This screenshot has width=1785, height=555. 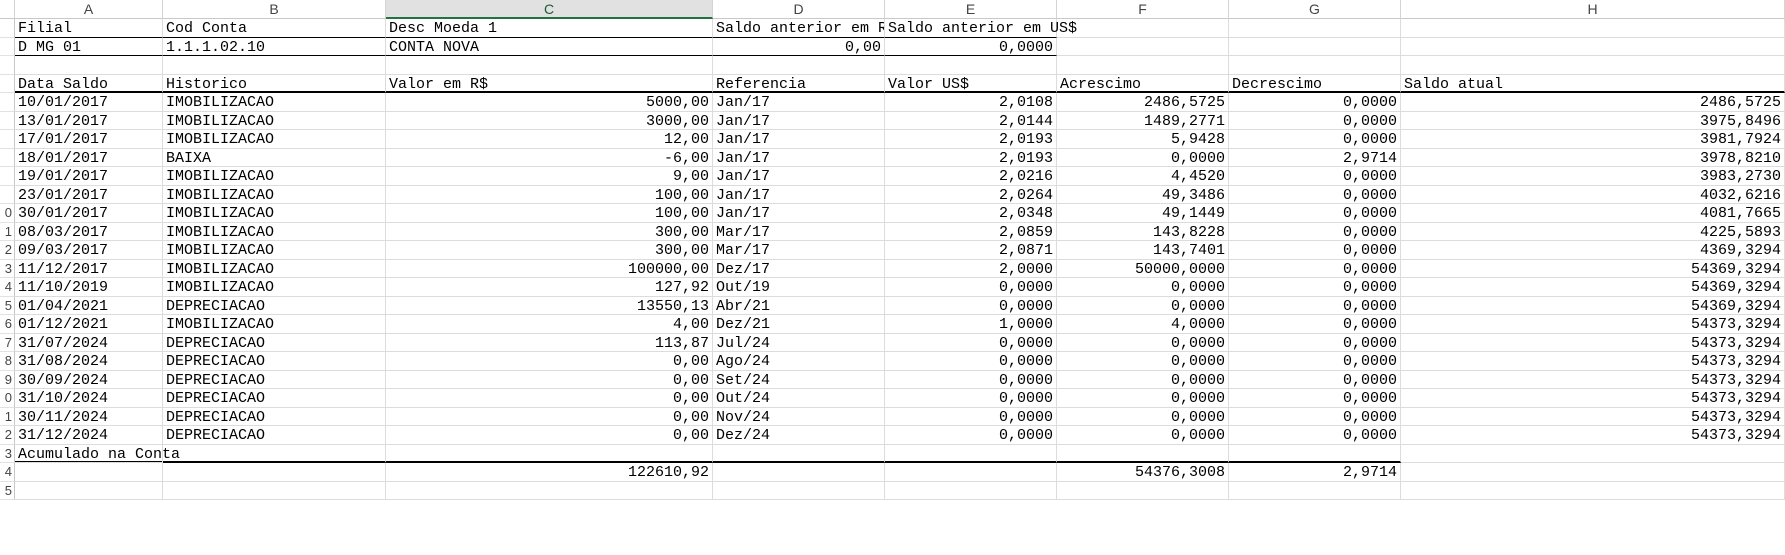 What do you see at coordinates (799, 342) in the screenshot?
I see `table-cell: Jul/24` at bounding box center [799, 342].